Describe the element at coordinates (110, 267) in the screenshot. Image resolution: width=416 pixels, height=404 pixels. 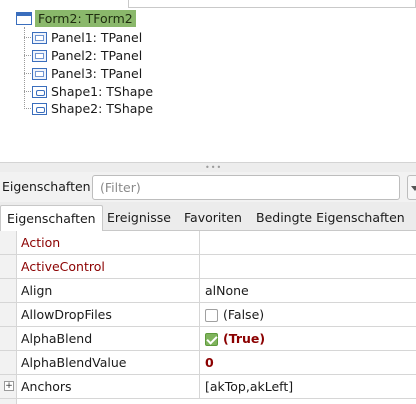
I see `property-name: ActiveControl` at that location.